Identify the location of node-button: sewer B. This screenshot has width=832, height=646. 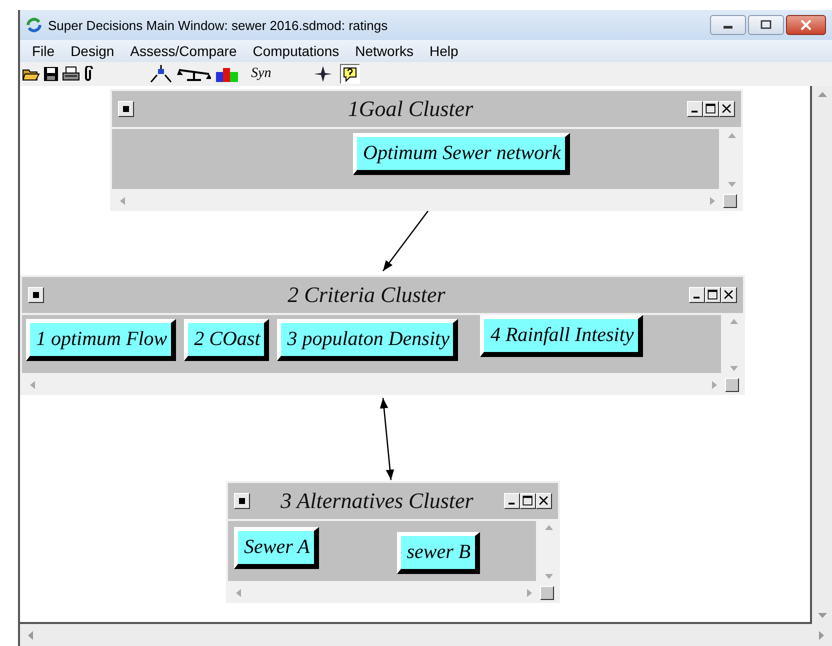
(438, 553).